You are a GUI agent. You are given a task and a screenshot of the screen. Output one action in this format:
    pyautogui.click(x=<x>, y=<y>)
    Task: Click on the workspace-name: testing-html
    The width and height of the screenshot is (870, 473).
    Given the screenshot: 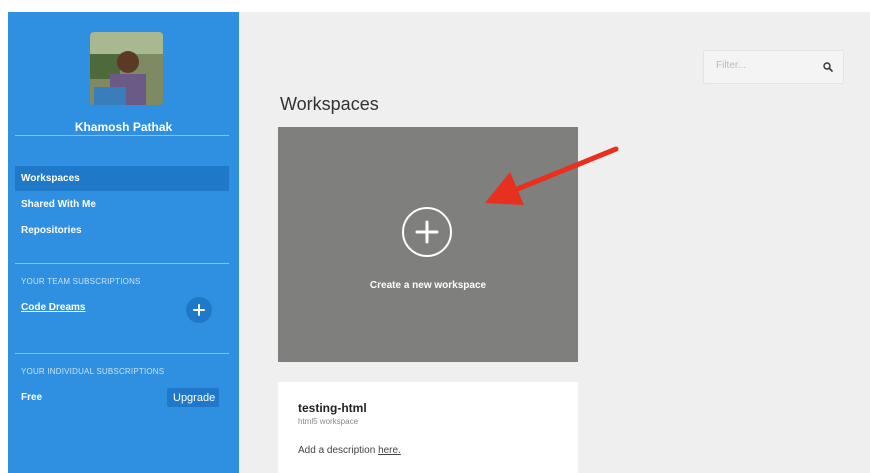 What is the action you would take?
    pyautogui.click(x=332, y=408)
    